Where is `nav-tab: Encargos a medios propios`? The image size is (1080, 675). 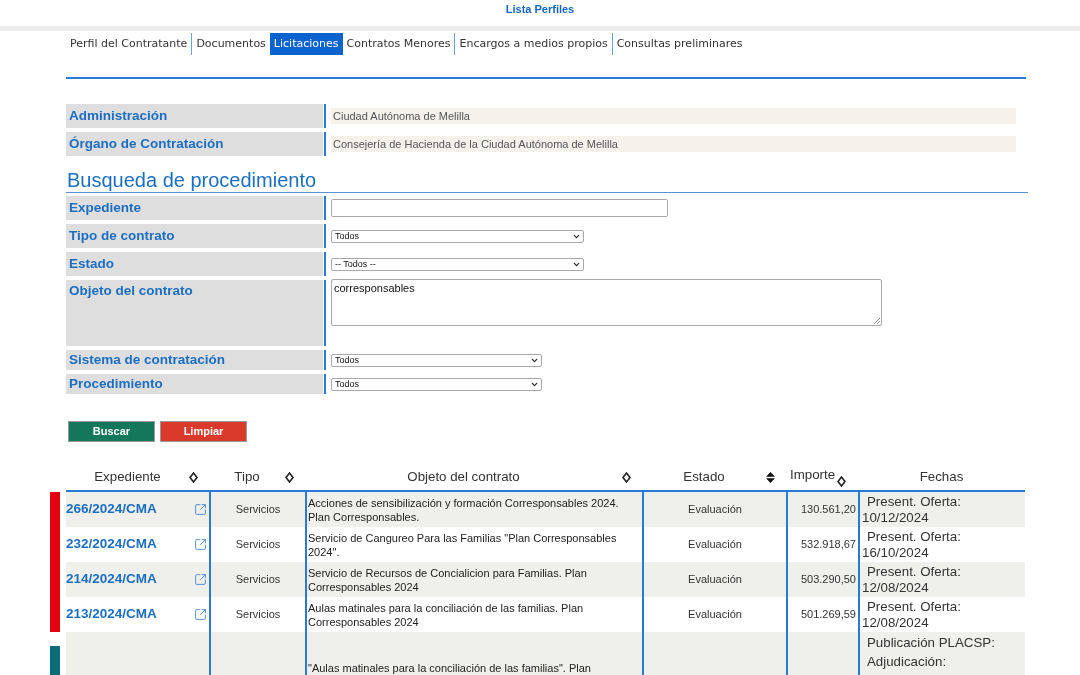
nav-tab: Encargos a medios propios is located at coordinates (533, 44).